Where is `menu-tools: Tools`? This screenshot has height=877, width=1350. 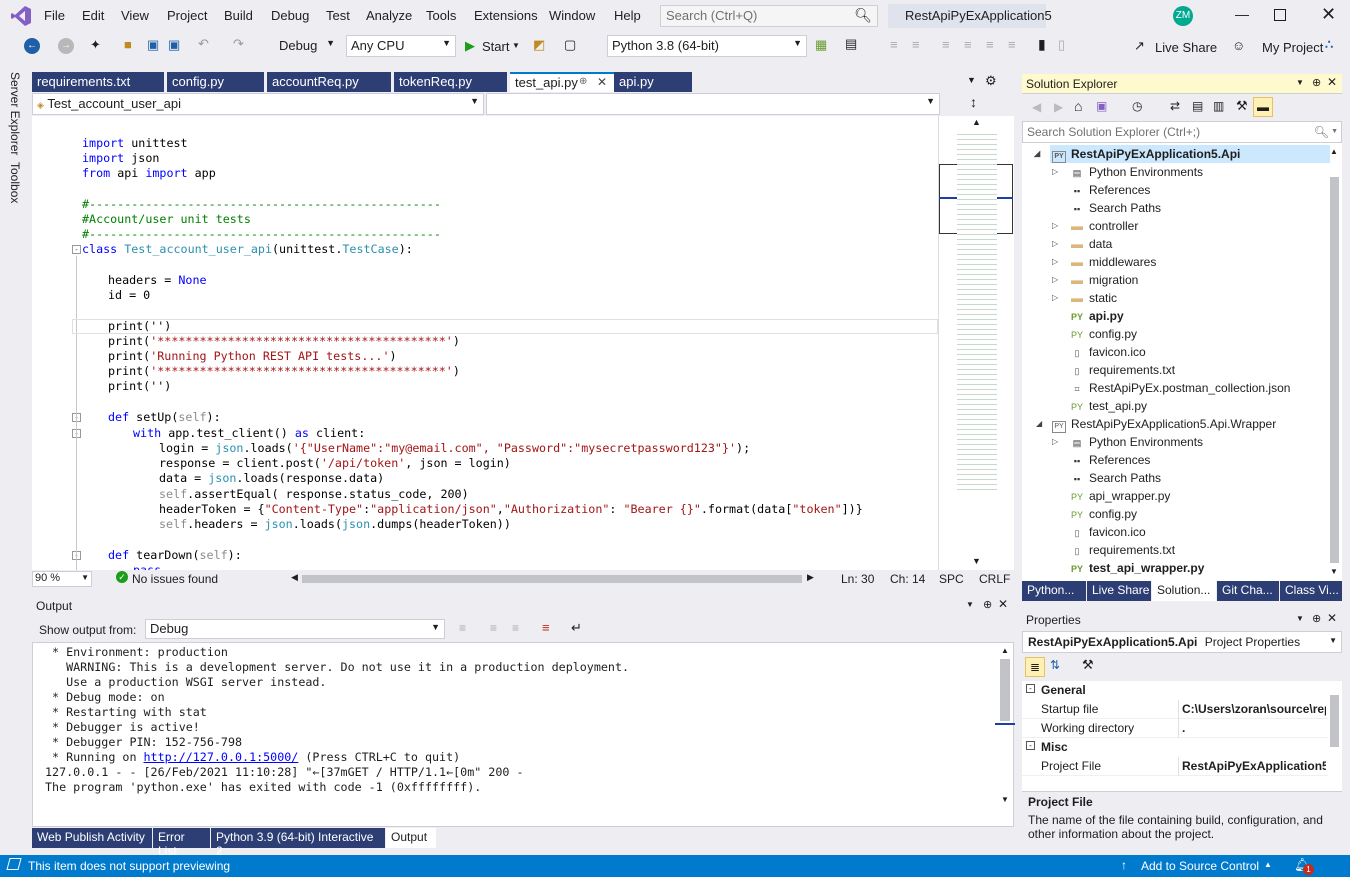 menu-tools: Tools is located at coordinates (441, 15).